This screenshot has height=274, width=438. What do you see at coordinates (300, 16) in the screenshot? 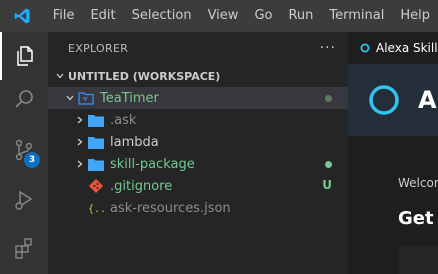
I see `menu-run: Run` at bounding box center [300, 16].